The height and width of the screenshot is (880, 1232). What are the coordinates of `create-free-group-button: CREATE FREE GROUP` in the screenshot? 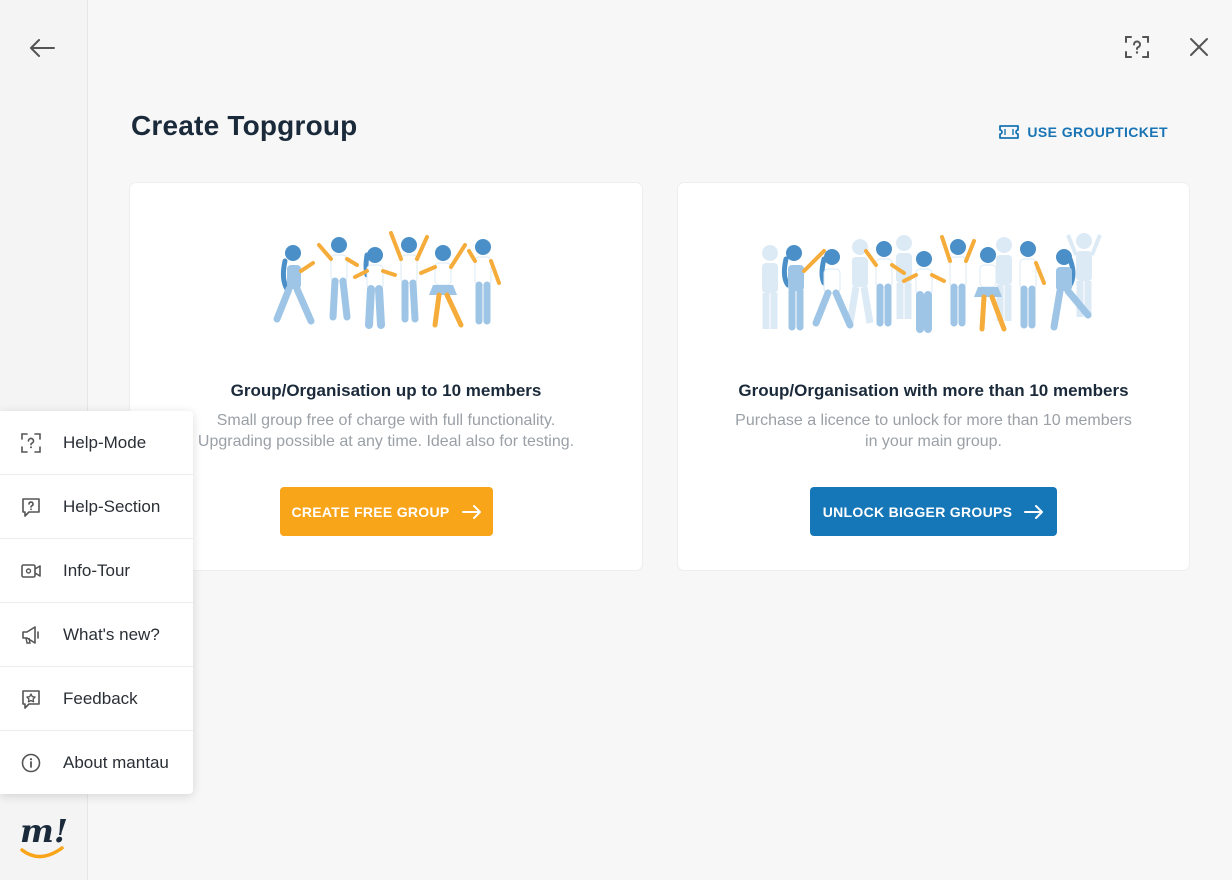 It's located at (386, 511).